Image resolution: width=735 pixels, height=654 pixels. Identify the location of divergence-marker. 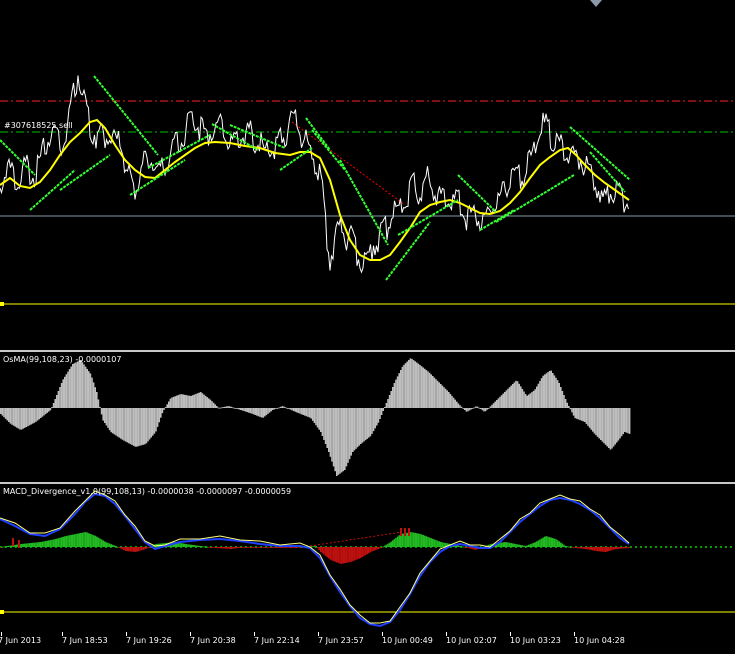
(409, 532).